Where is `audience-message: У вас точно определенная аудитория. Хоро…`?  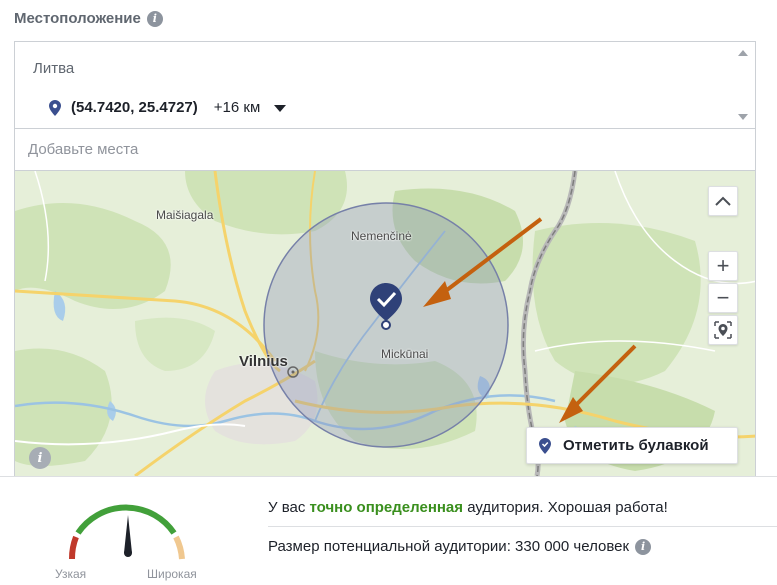
audience-message: У вас точно определенная аудитория. Хоро… is located at coordinates (468, 507).